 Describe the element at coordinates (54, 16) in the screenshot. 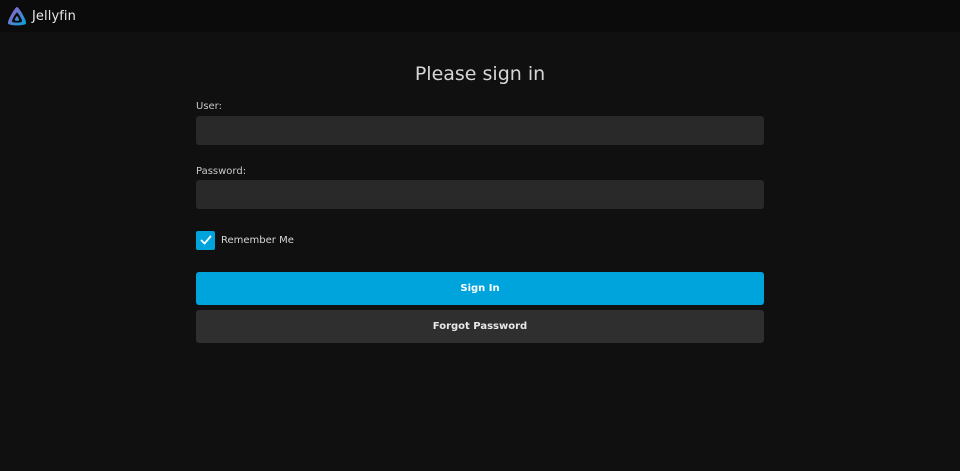

I see `app-name: Jellyfin` at that location.